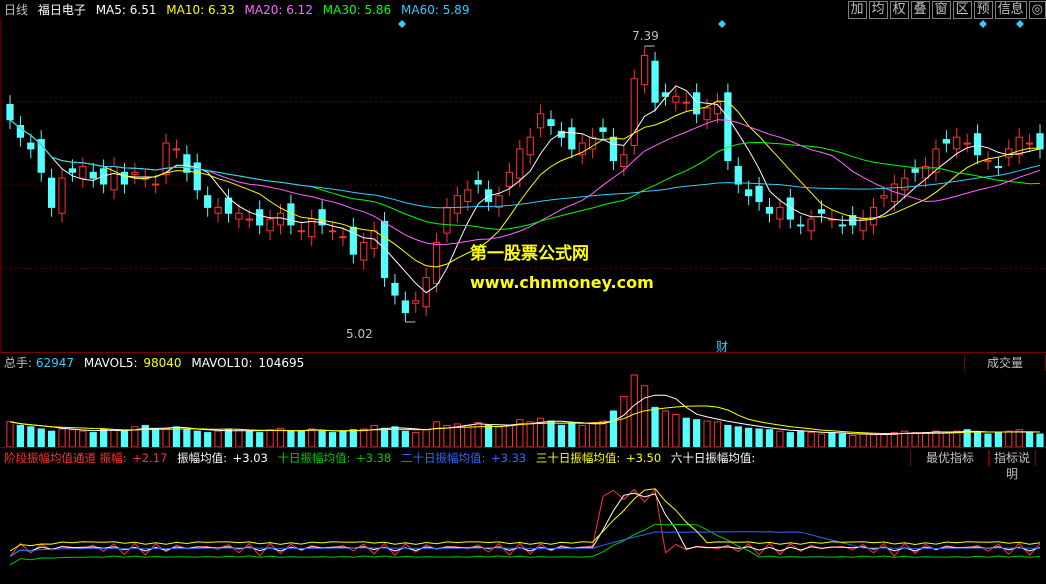  I want to click on amplitude-line, so click(525, 522).